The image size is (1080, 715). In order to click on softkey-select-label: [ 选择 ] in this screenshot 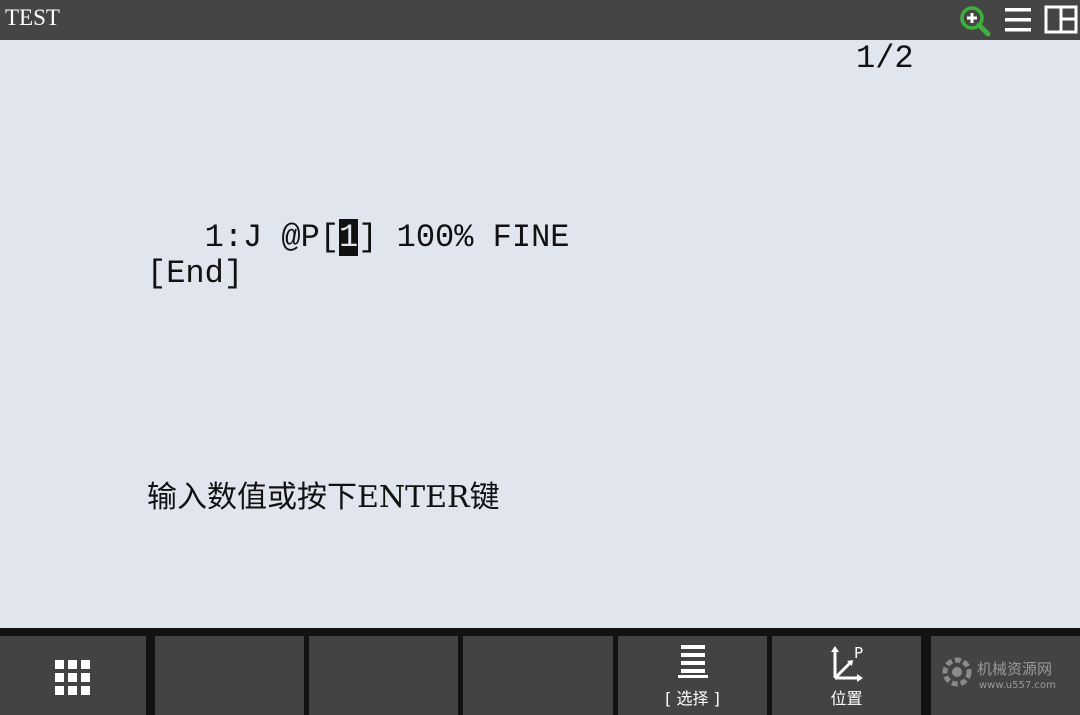, I will do `click(692, 698)`.